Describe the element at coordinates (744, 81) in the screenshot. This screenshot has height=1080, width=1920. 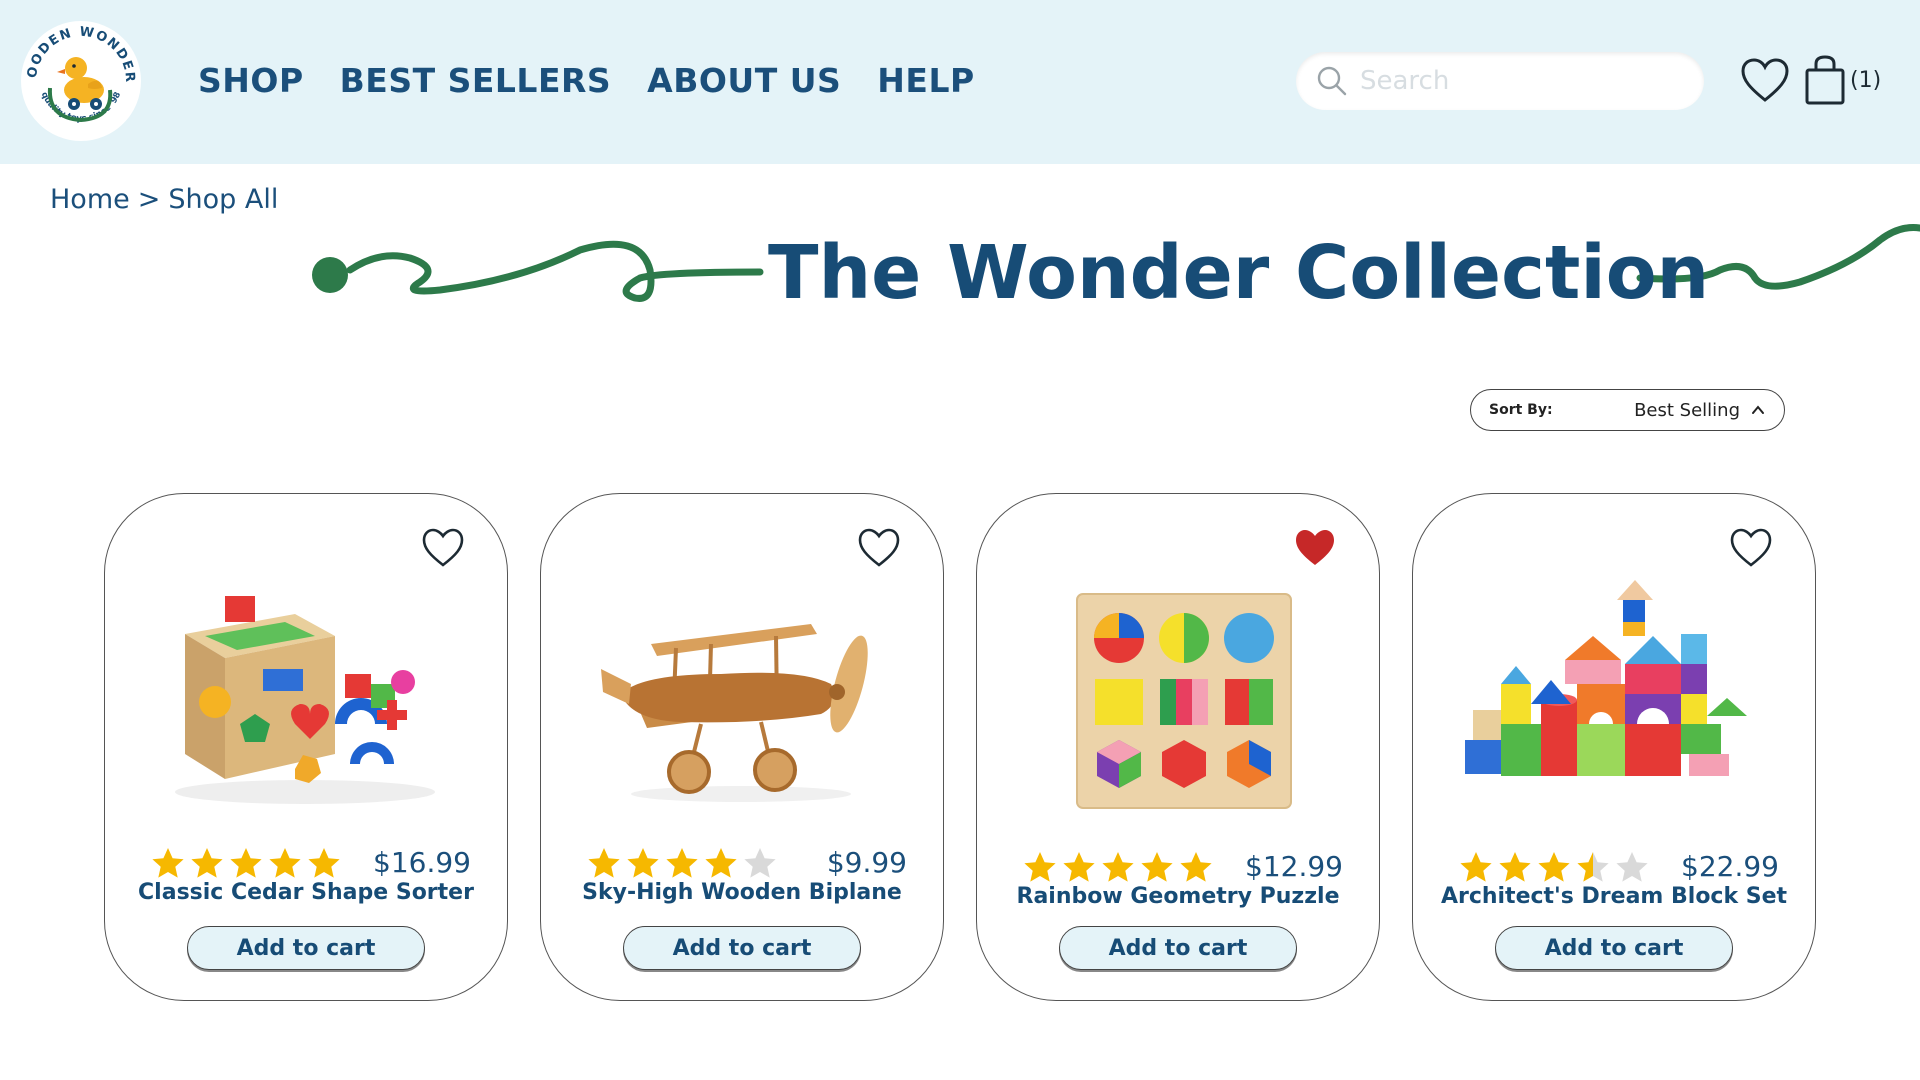
I see `nav-about-us: ABOUT US` at that location.